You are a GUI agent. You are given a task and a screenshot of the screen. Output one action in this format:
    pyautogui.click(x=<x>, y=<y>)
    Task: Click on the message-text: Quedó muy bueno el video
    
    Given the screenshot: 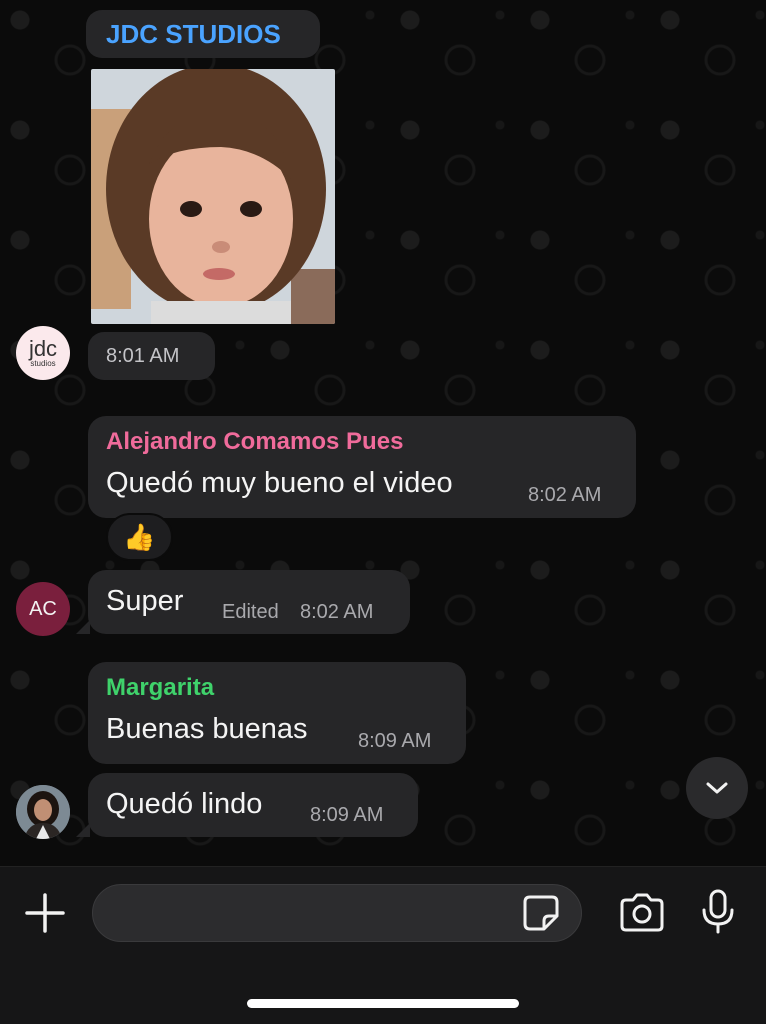 What is the action you would take?
    pyautogui.click(x=279, y=483)
    